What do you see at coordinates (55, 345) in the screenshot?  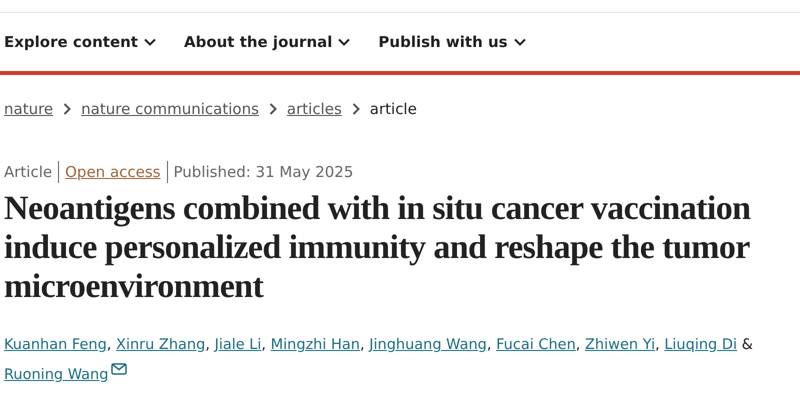 I see `author-link: Kuanhan Feng` at bounding box center [55, 345].